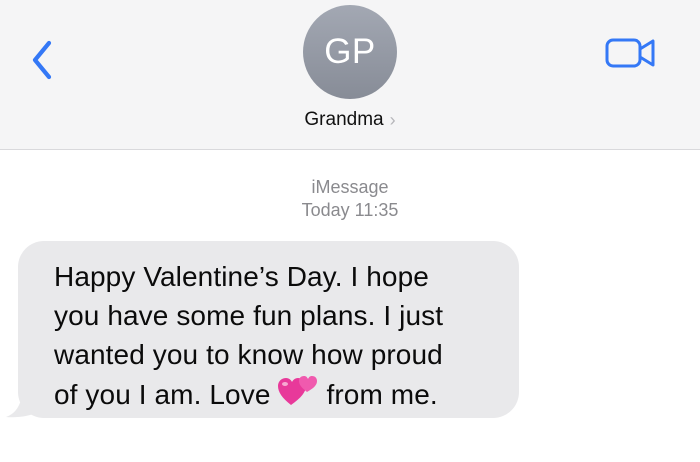 The width and height of the screenshot is (700, 462). What do you see at coordinates (392, 119) in the screenshot?
I see `chevron-right-icon: ›` at bounding box center [392, 119].